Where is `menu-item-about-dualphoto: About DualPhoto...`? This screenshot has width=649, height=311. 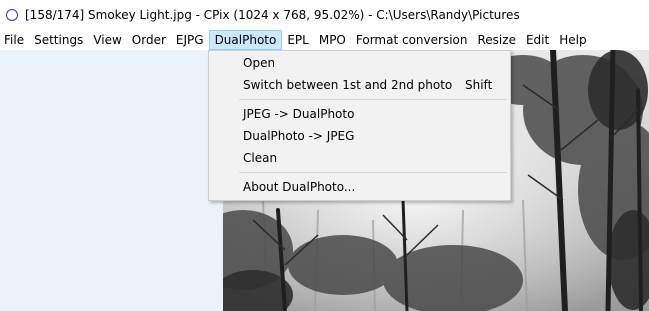 menu-item-about-dualphoto: About DualPhoto... is located at coordinates (359, 187).